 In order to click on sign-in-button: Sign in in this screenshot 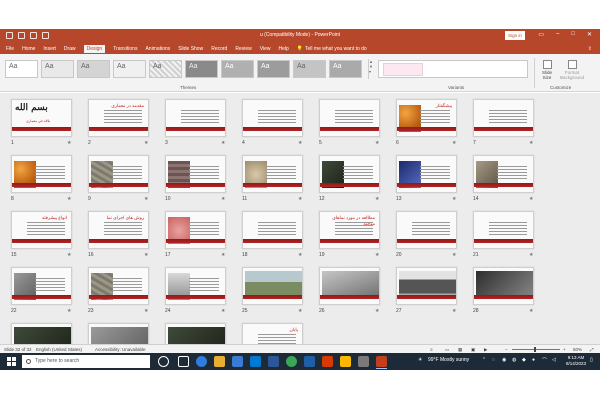, I will do `click(515, 35)`.